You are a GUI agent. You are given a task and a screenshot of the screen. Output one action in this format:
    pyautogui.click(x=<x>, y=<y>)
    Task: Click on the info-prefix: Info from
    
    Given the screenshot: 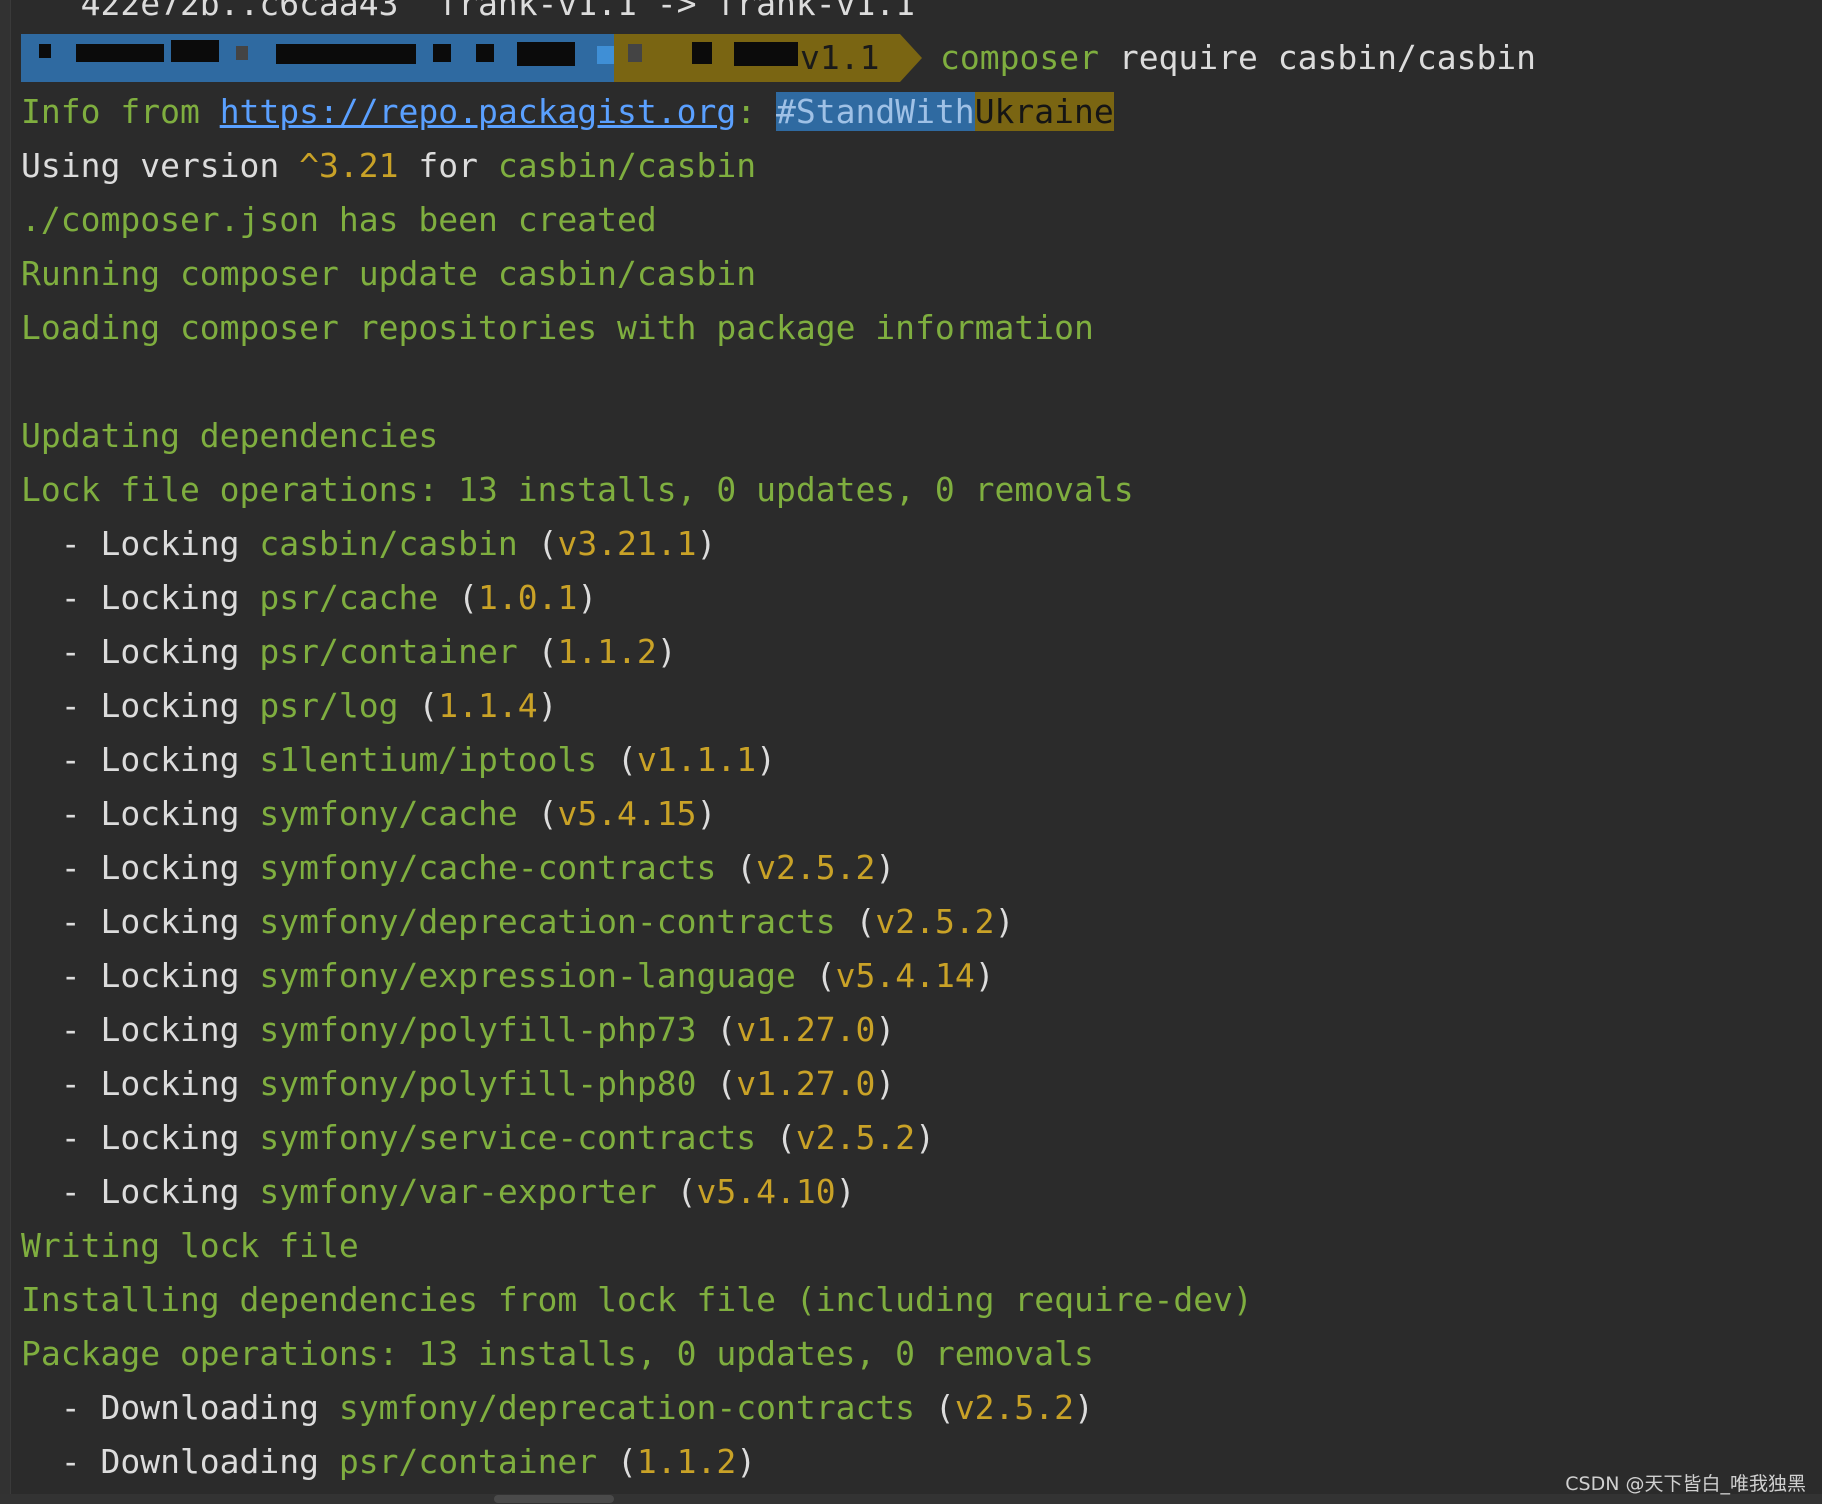 What is the action you would take?
    pyautogui.click(x=120, y=111)
    